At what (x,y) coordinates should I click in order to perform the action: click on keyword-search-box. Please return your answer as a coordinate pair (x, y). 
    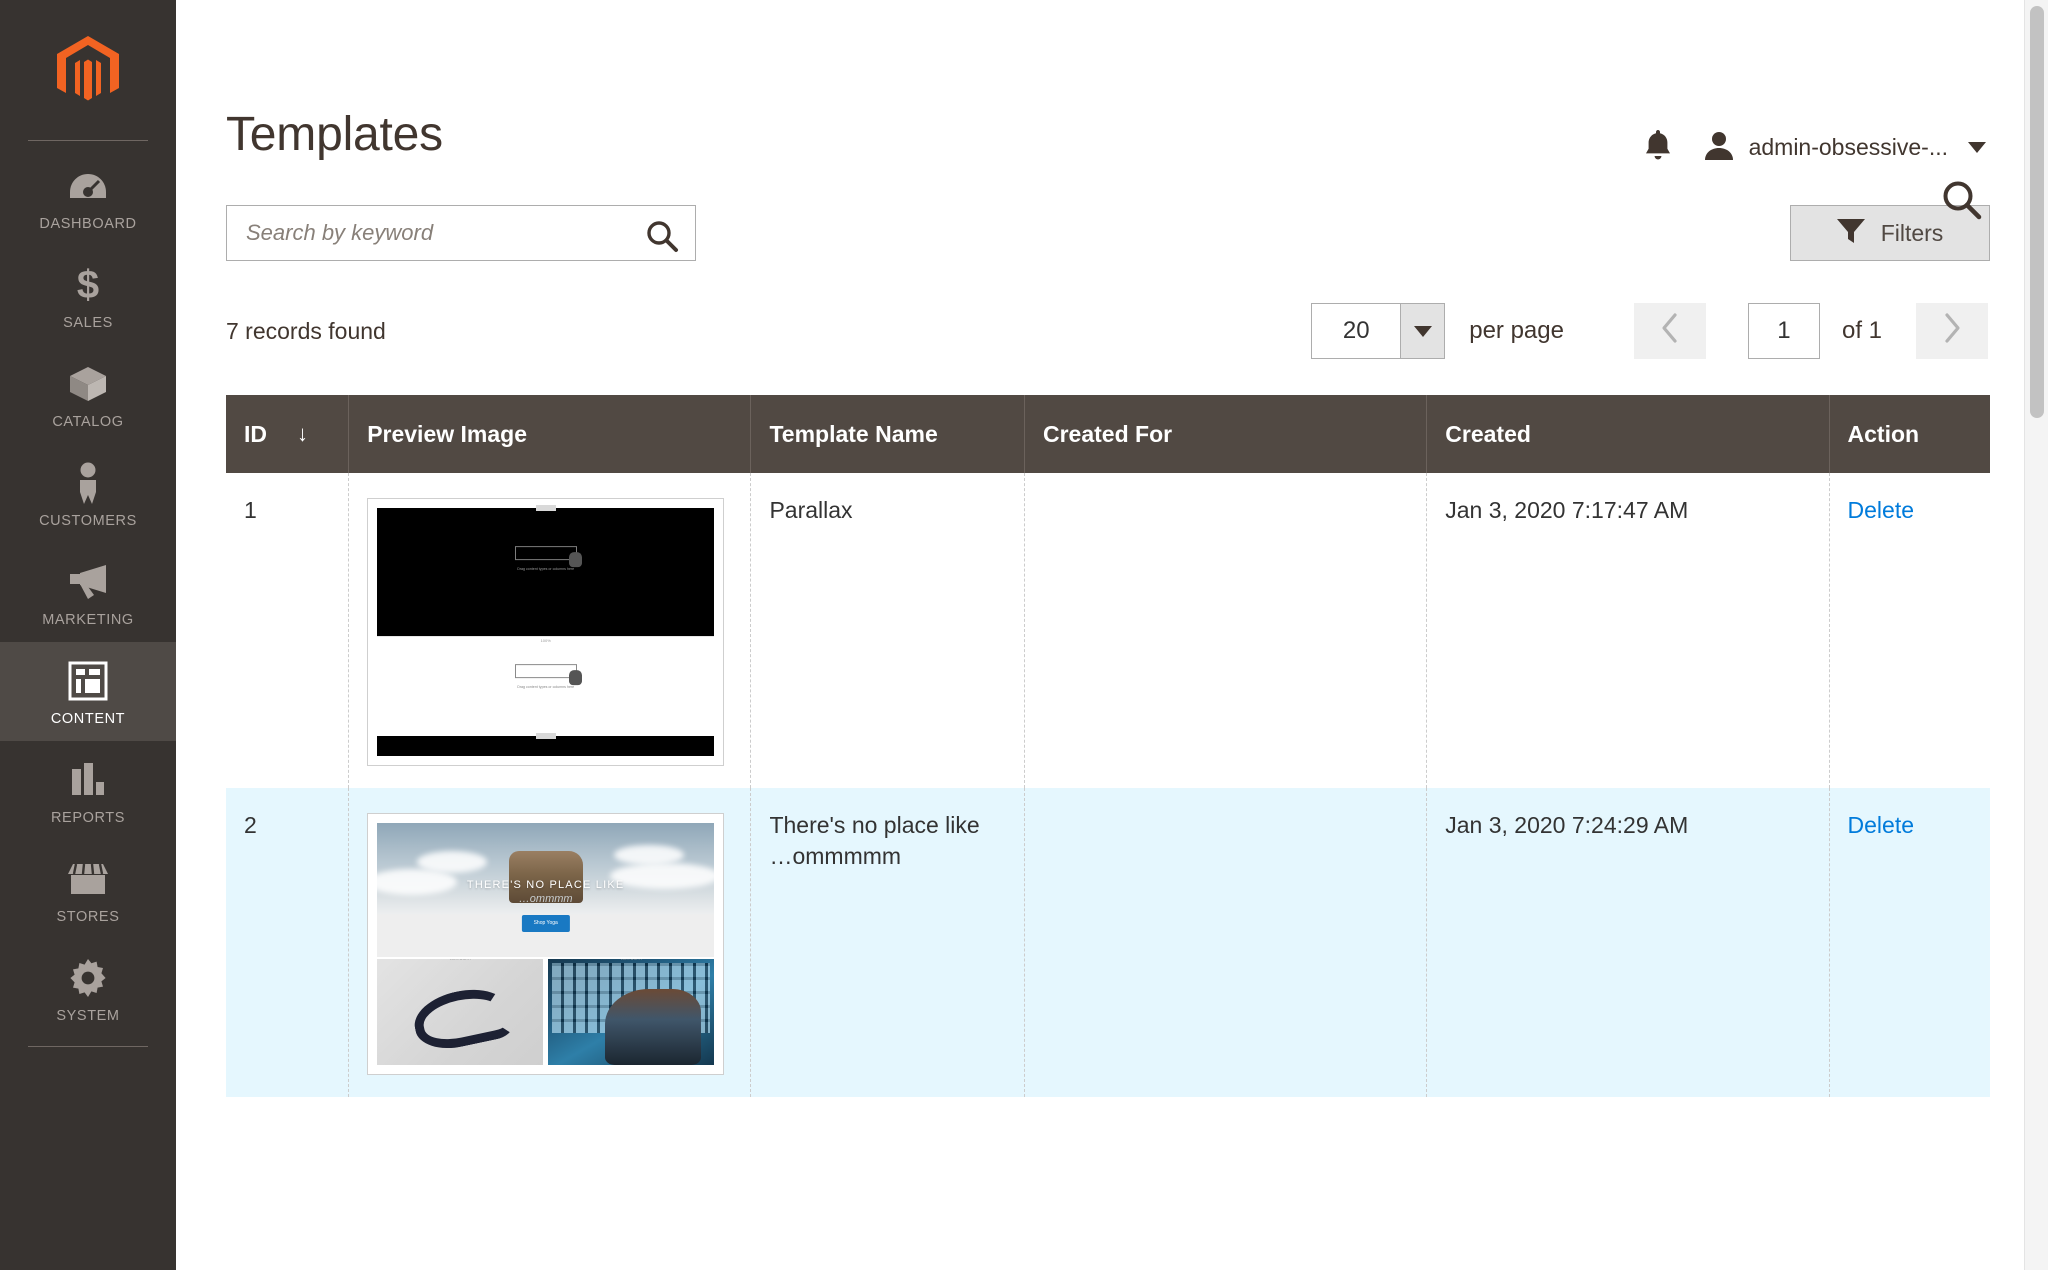
    Looking at the image, I should click on (461, 233).